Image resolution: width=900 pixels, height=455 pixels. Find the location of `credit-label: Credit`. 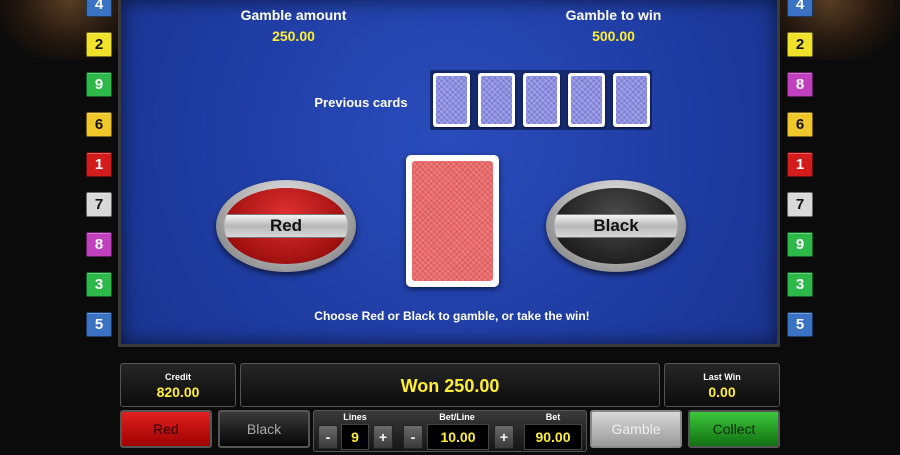

credit-label: Credit is located at coordinates (177, 377).